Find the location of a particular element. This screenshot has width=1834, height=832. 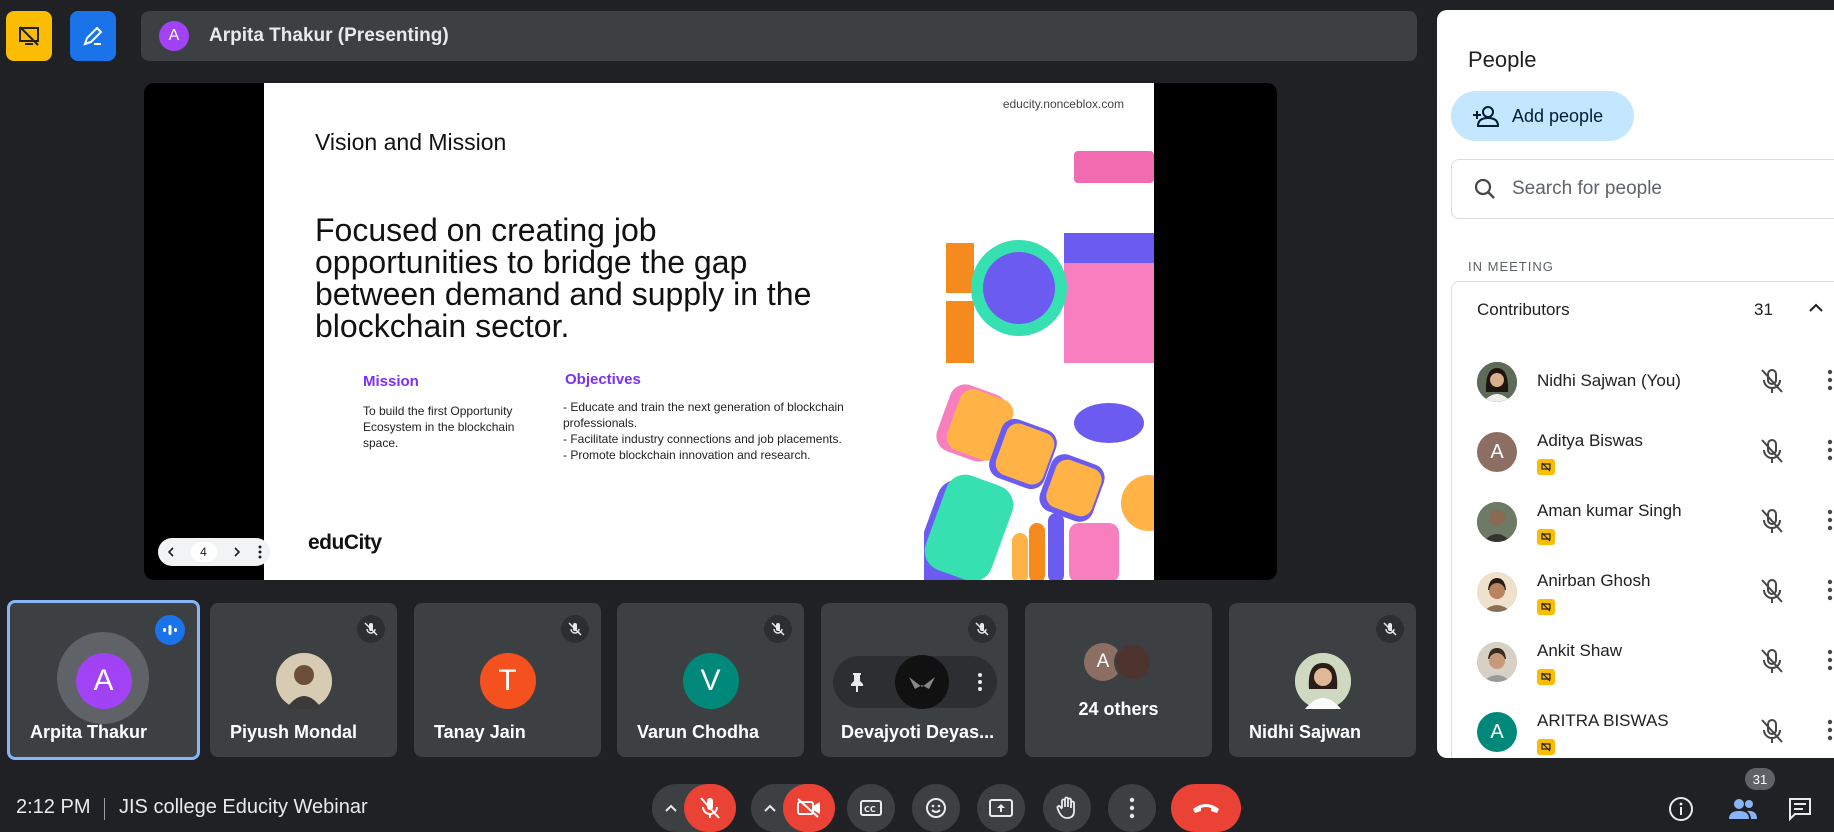

clock: 2:12 PM is located at coordinates (53, 807).